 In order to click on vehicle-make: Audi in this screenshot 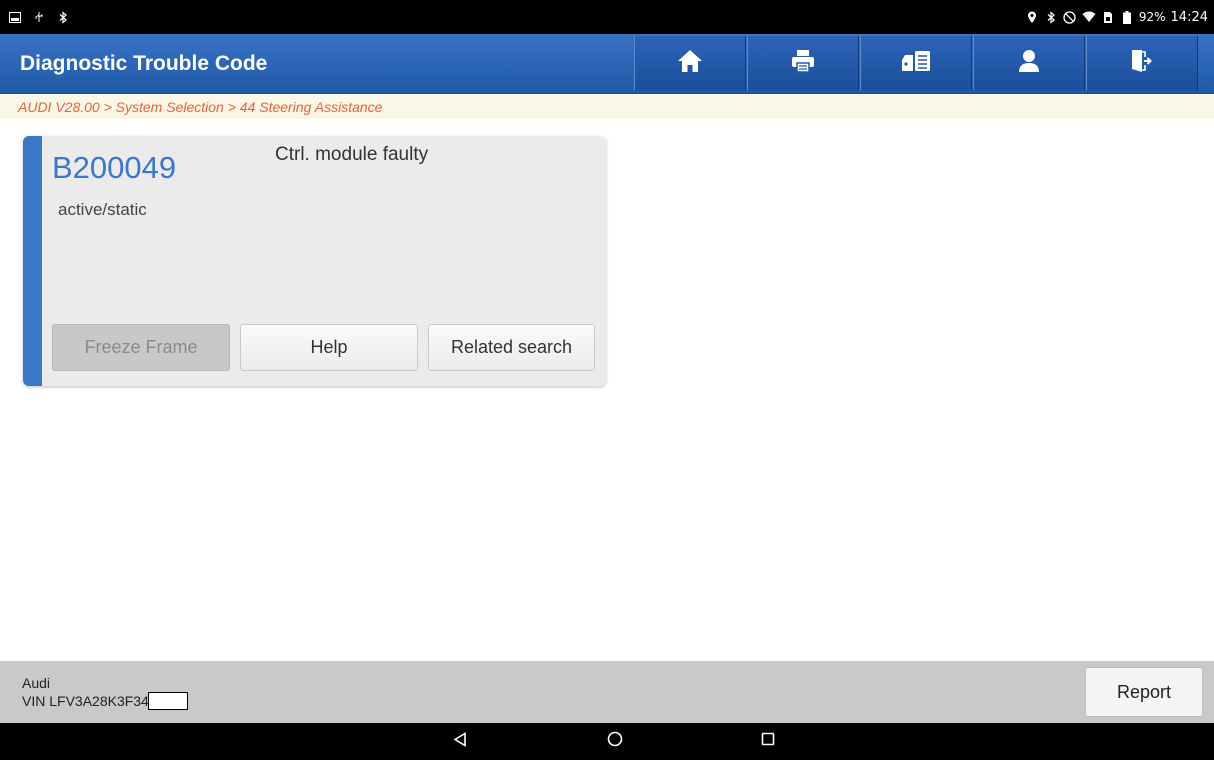, I will do `click(36, 683)`.